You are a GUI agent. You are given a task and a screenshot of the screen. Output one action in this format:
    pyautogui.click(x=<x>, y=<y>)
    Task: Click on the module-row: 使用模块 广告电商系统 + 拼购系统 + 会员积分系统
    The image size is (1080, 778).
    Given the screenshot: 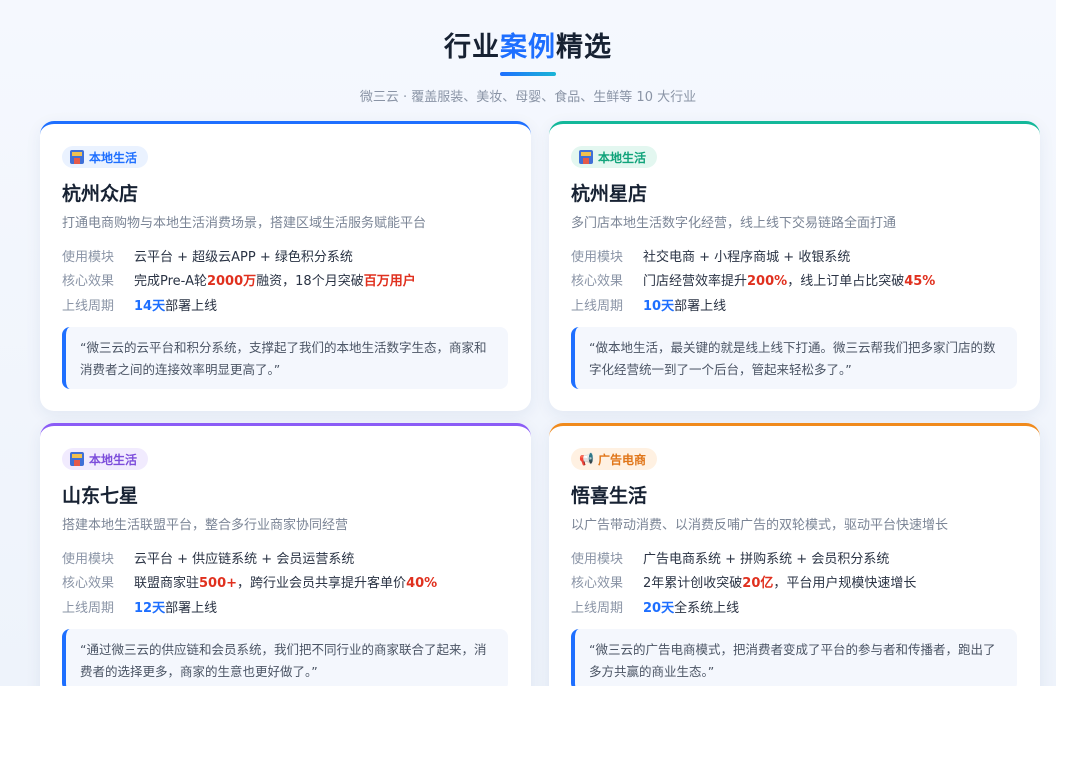 What is the action you would take?
    pyautogui.click(x=743, y=557)
    